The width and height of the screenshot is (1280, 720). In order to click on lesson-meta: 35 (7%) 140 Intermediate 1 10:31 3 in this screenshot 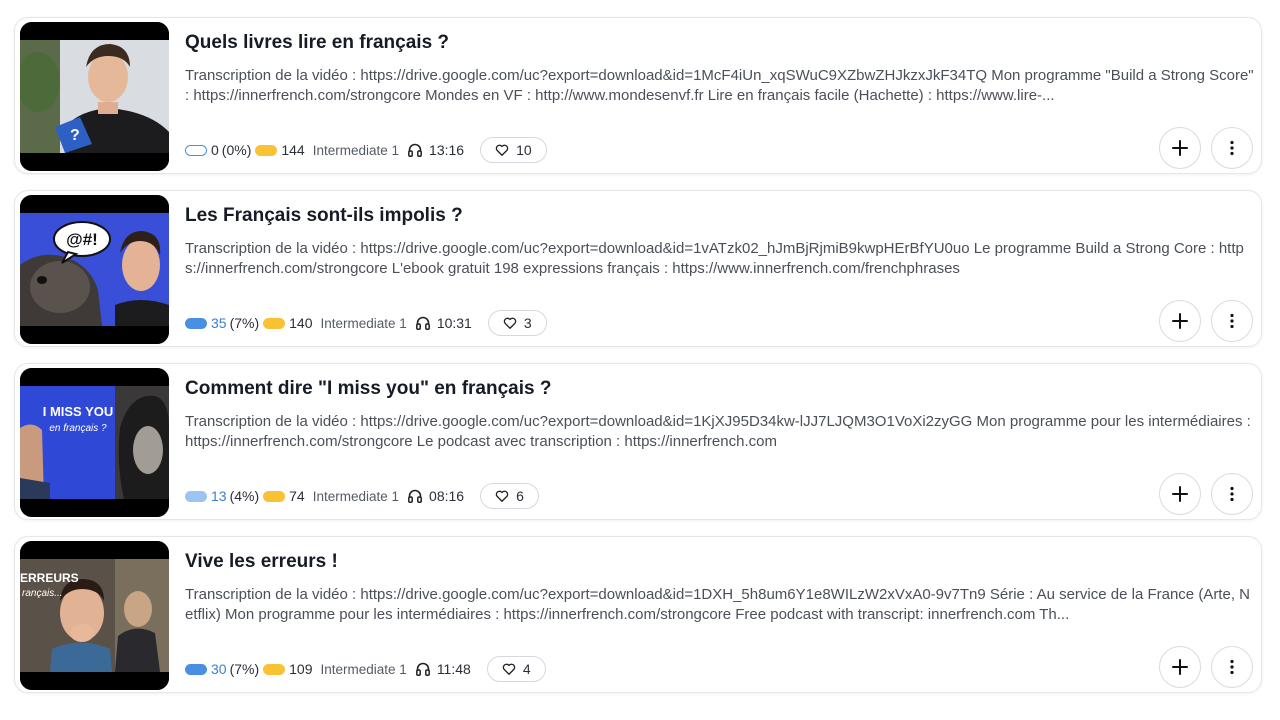, I will do `click(366, 323)`.